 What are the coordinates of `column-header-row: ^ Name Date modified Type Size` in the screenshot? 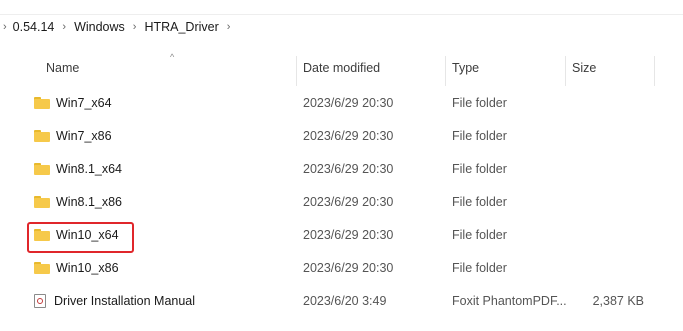 It's located at (337, 68).